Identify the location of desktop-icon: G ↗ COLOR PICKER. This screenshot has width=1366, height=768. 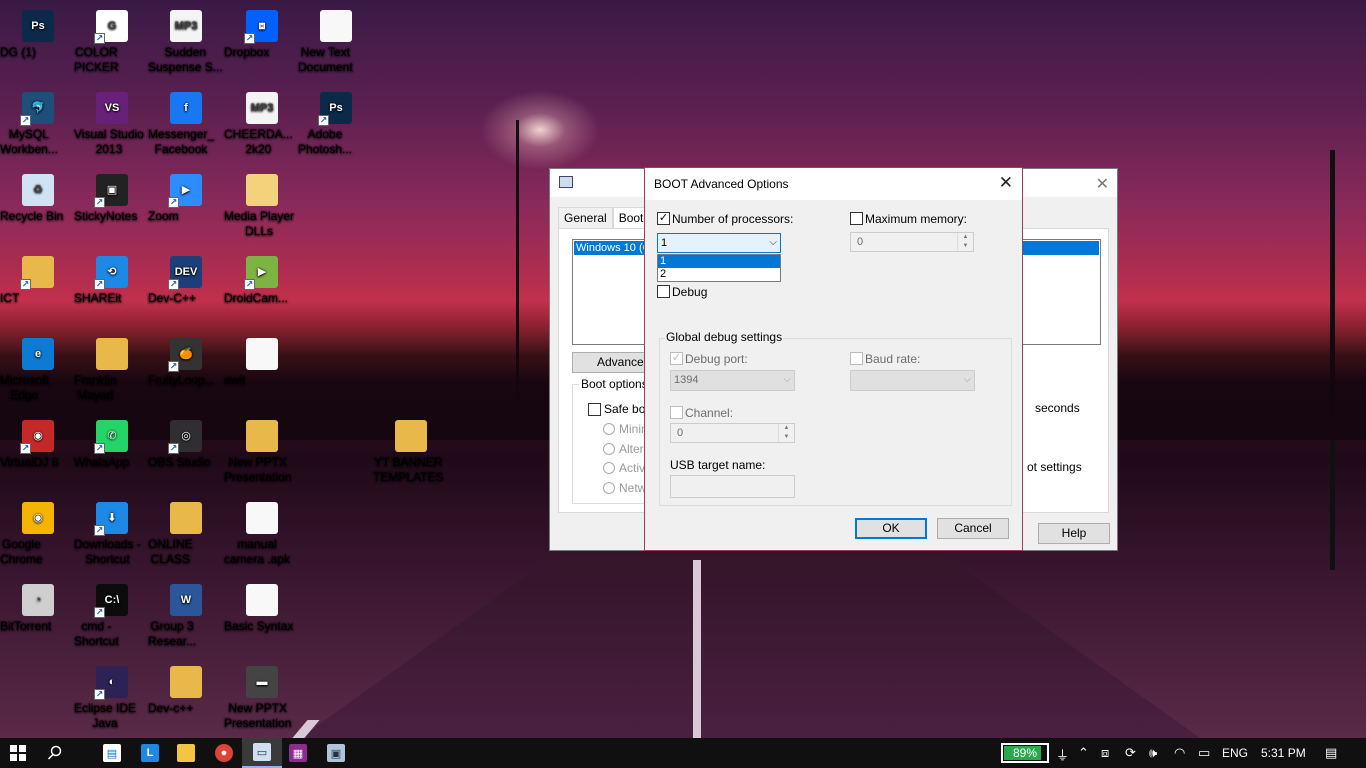
(112, 42).